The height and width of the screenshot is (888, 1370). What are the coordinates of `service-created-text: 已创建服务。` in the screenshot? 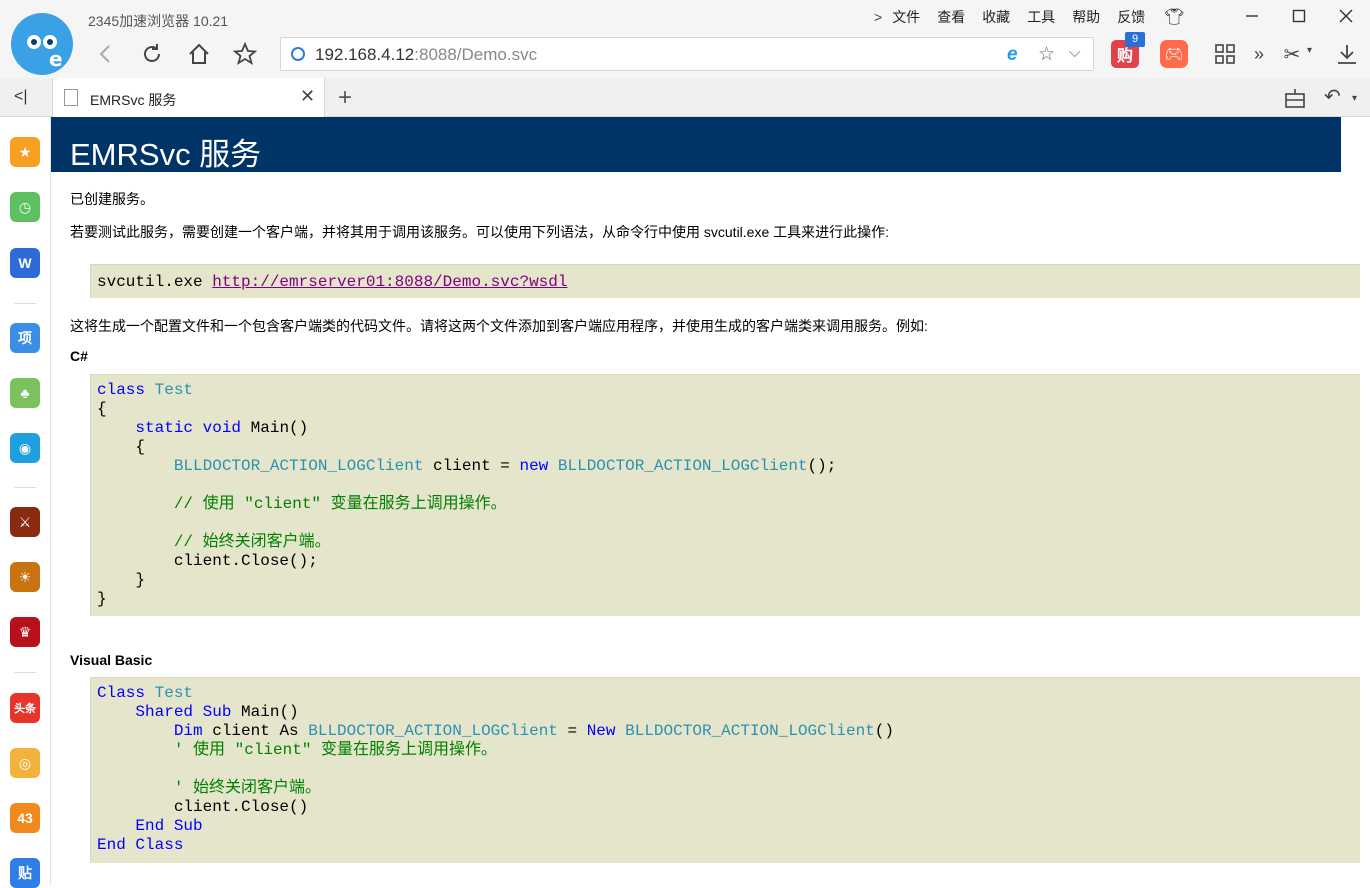 It's located at (112, 199).